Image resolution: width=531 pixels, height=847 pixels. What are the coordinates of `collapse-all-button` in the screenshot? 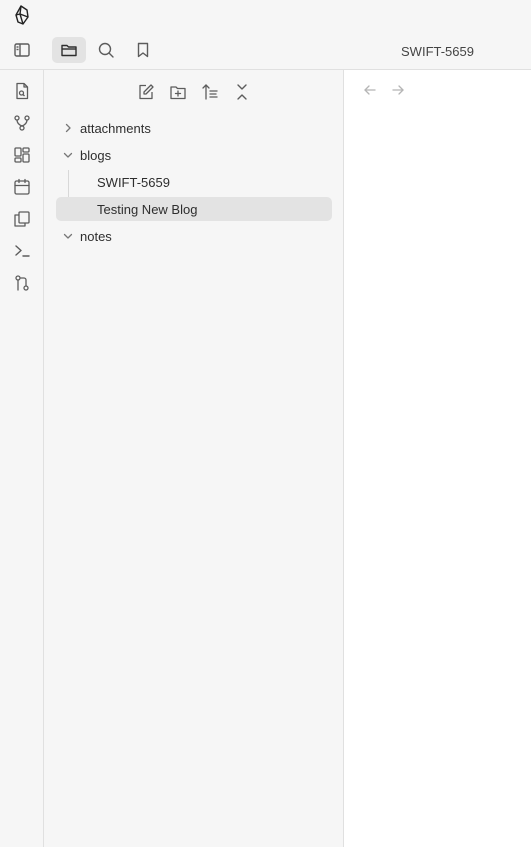 It's located at (242, 92).